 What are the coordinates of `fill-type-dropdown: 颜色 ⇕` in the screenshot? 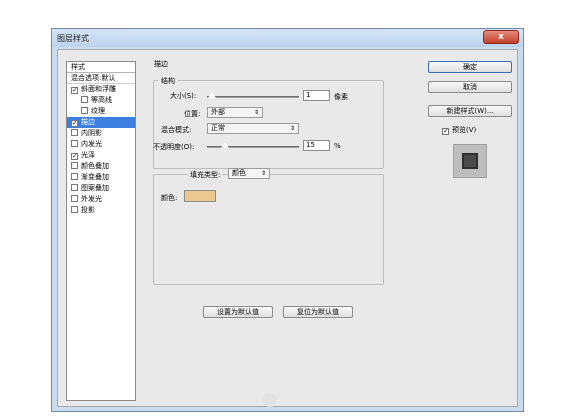 It's located at (249, 173).